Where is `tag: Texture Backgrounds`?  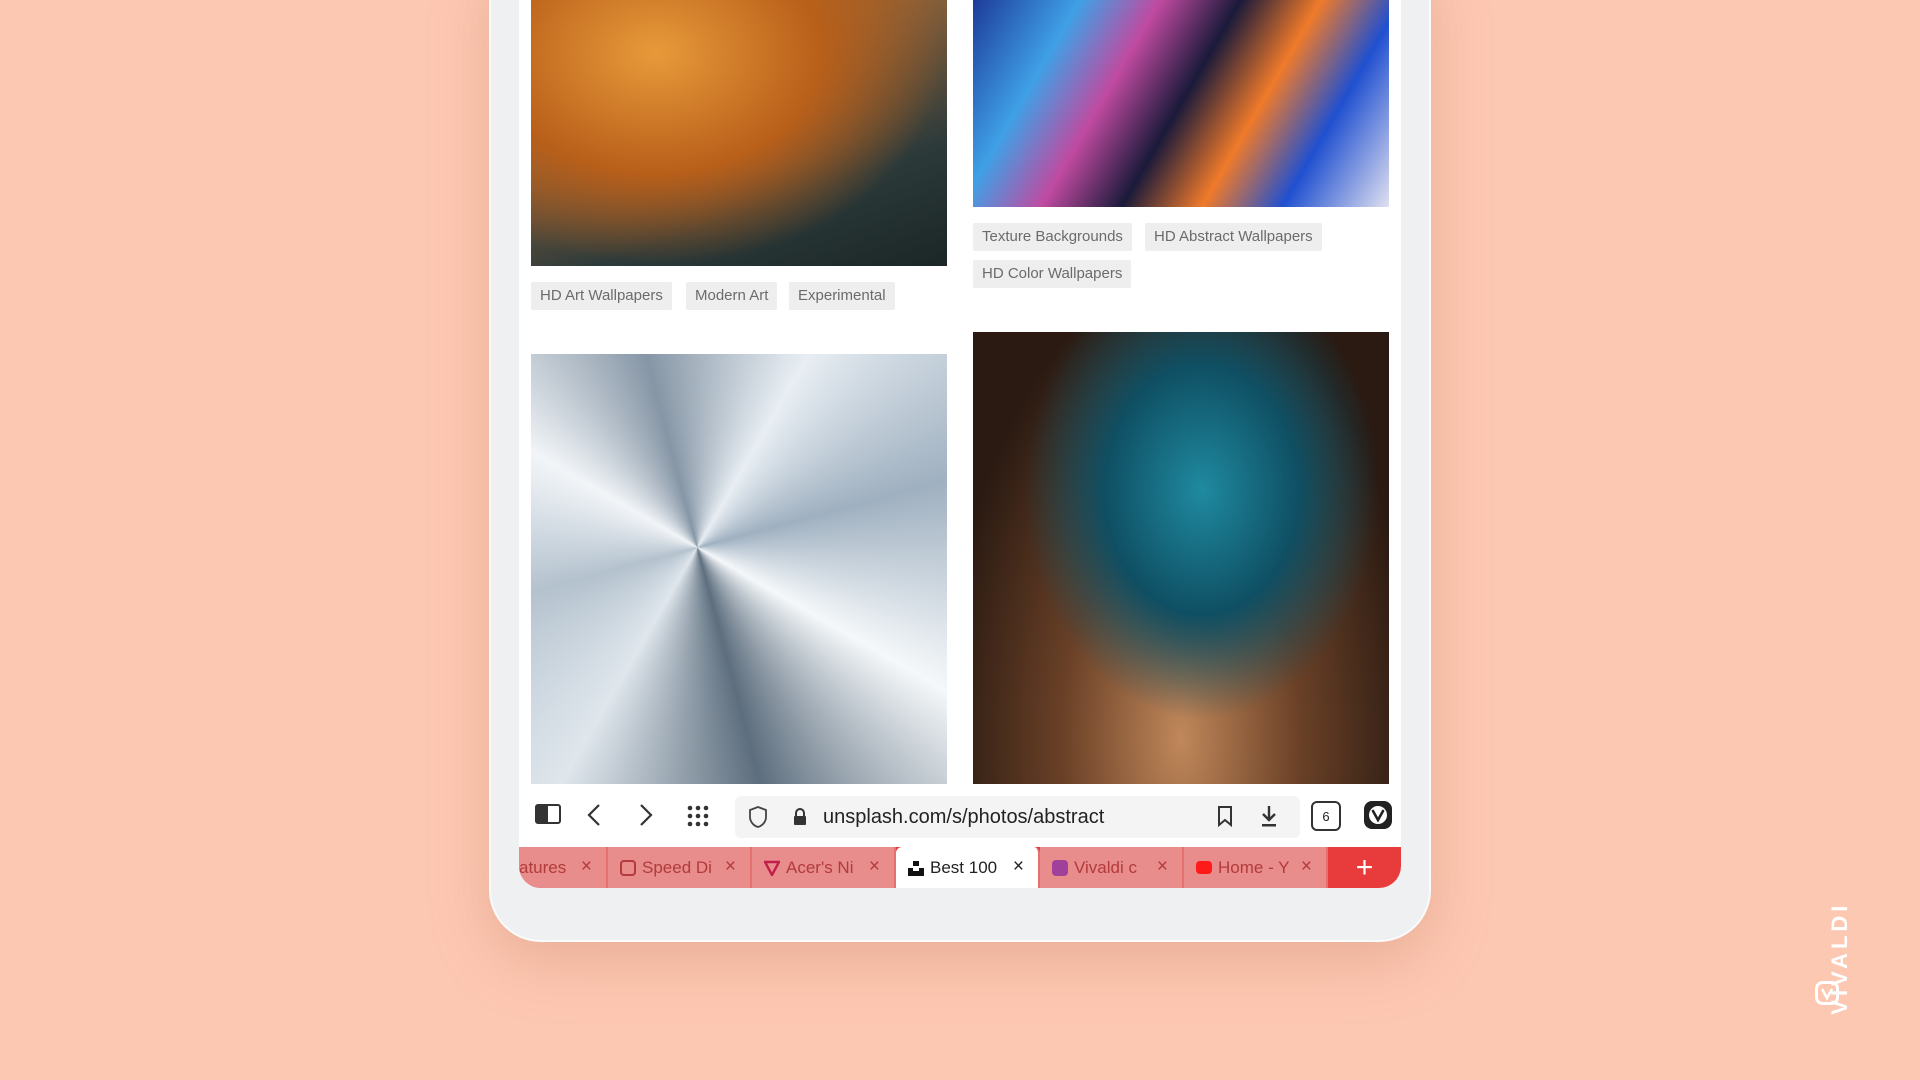 tag: Texture Backgrounds is located at coordinates (1052, 237).